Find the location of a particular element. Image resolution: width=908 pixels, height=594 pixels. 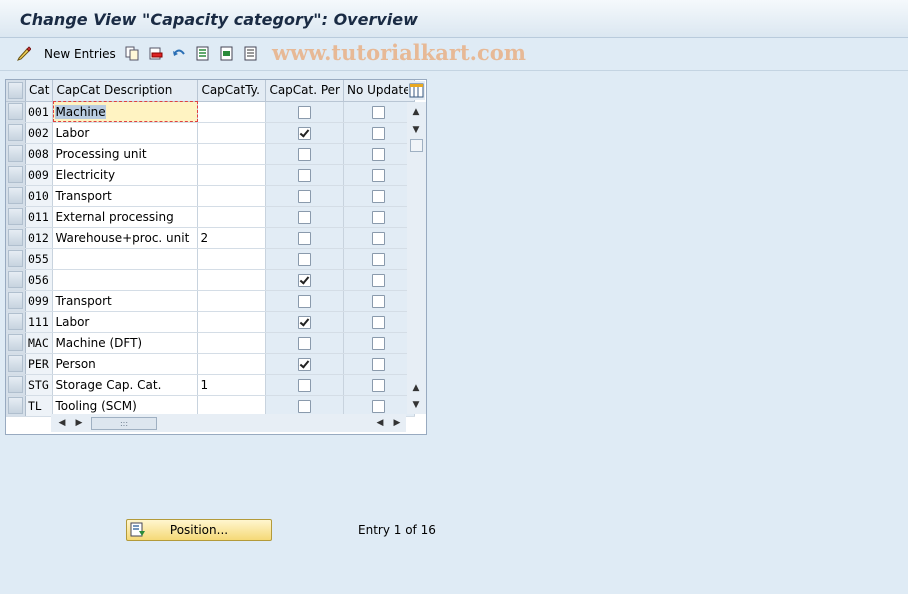

cell-cat-type: 1 is located at coordinates (232, 385).